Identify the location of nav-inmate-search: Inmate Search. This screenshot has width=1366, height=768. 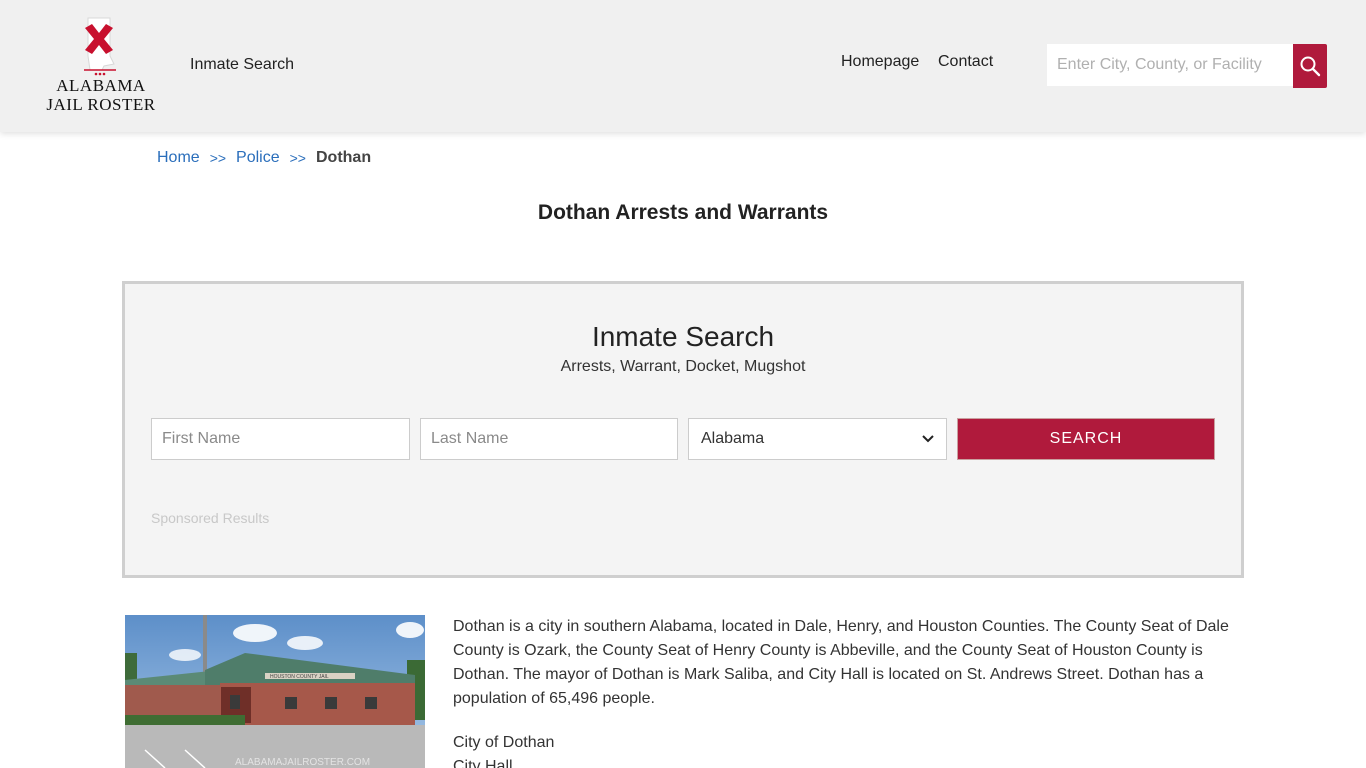
(242, 65).